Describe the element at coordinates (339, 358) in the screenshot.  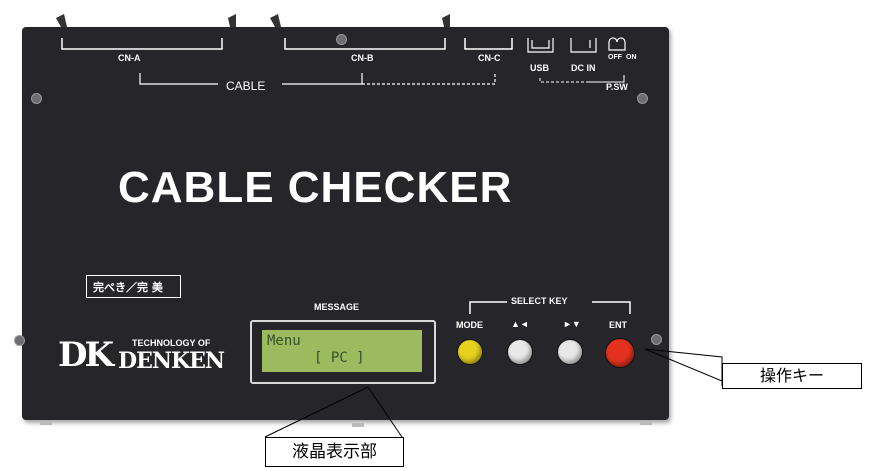
I see `lcd-line-2: [ PC ]` at that location.